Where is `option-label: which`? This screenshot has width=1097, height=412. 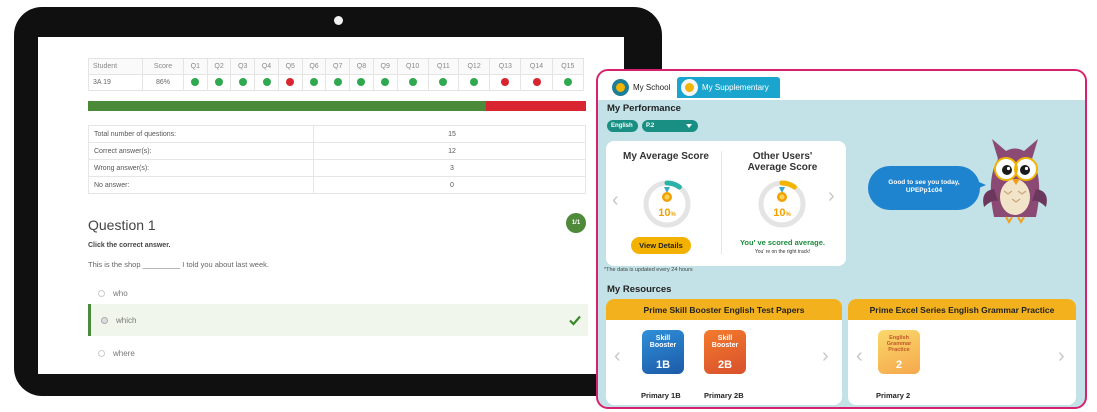
option-label: which is located at coordinates (126, 320).